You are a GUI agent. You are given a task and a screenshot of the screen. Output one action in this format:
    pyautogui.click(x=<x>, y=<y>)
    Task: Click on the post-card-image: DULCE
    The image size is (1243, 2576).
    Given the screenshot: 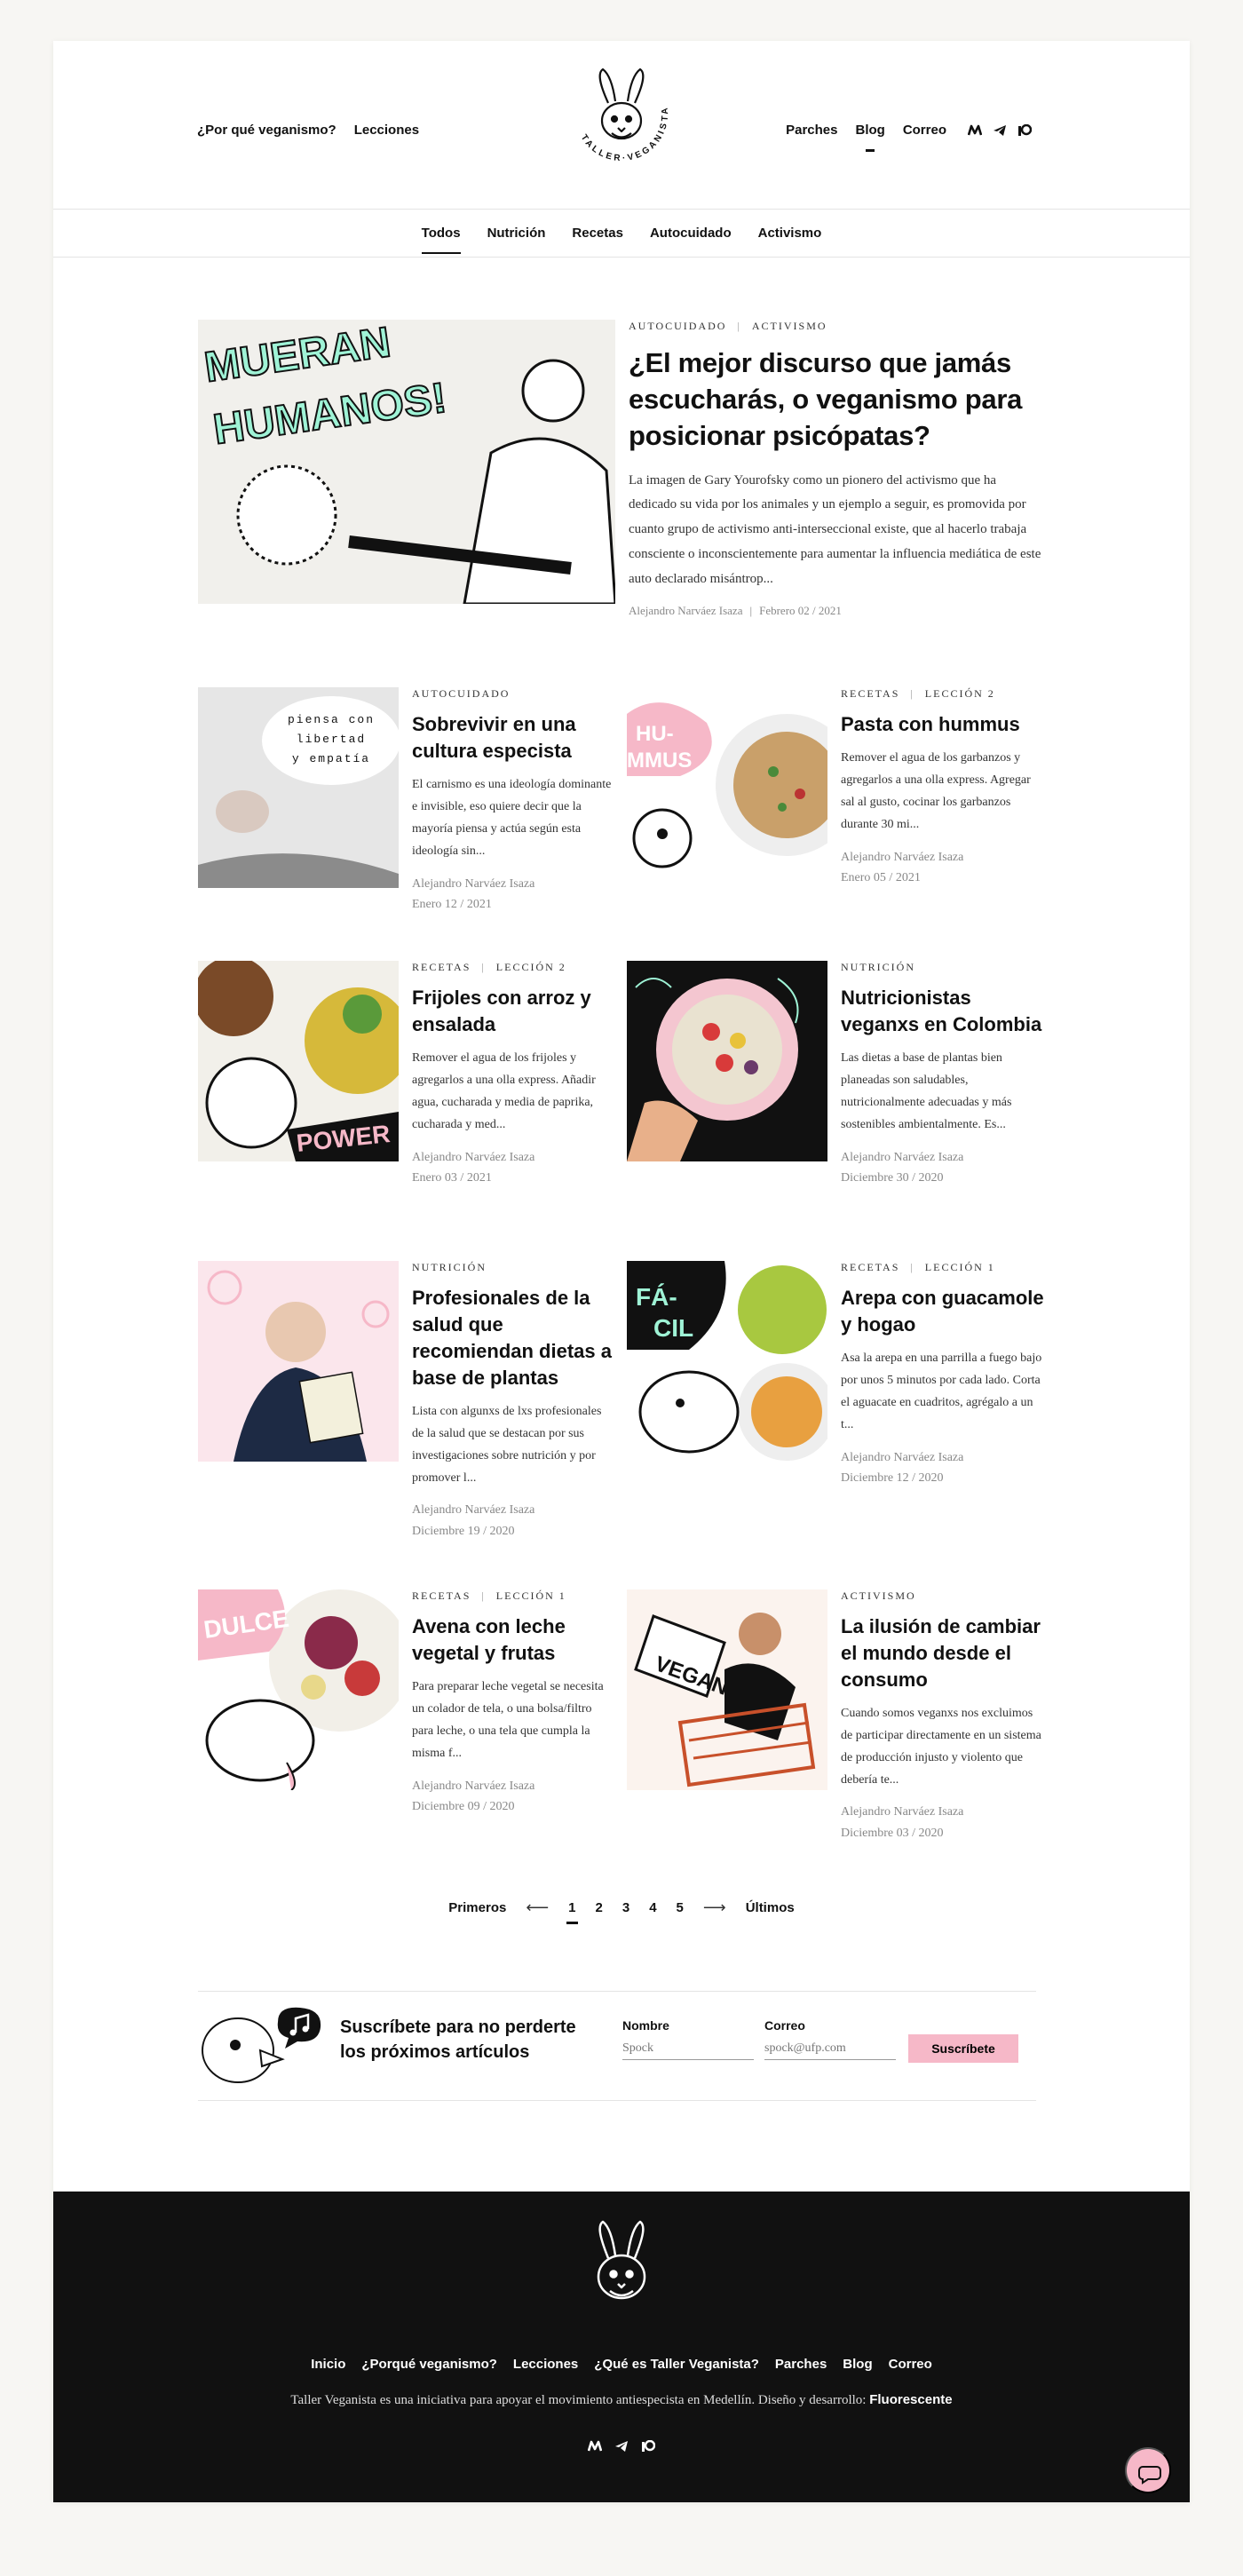 What is the action you would take?
    pyautogui.click(x=298, y=1690)
    